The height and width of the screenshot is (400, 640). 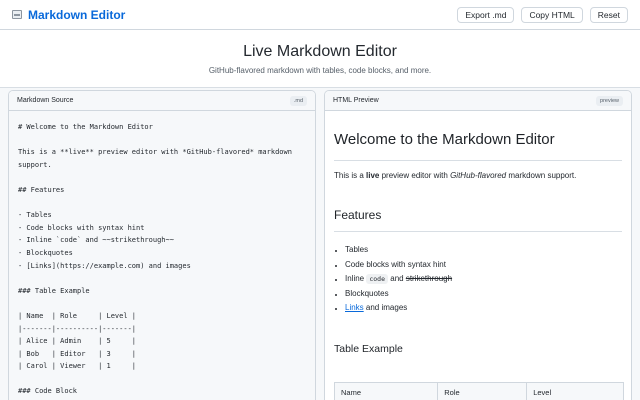 I want to click on source-line: |-------|----------|-------|, so click(x=77, y=328).